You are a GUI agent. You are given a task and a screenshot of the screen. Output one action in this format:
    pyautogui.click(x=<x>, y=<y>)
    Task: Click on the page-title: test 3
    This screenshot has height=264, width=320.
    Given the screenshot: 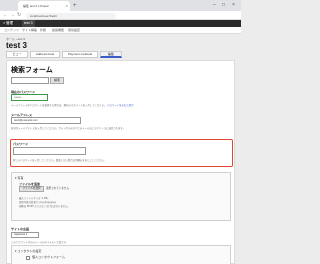 What is the action you would take?
    pyautogui.click(x=16, y=45)
    